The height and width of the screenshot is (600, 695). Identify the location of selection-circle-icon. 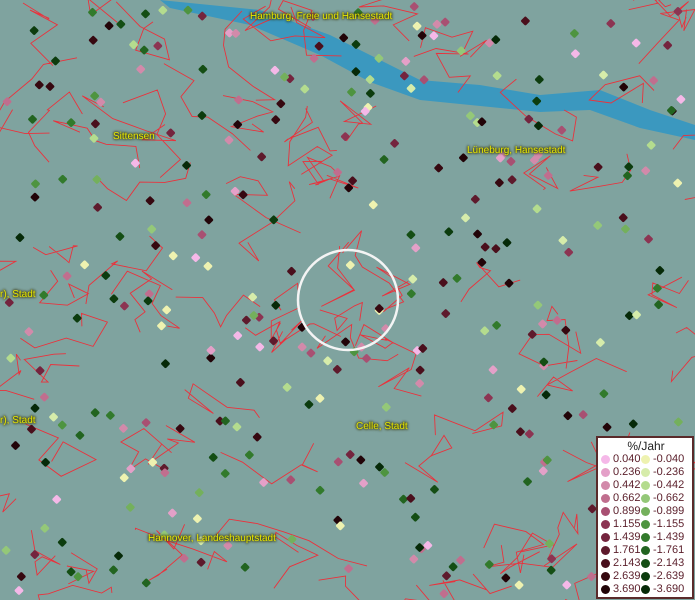
(348, 300).